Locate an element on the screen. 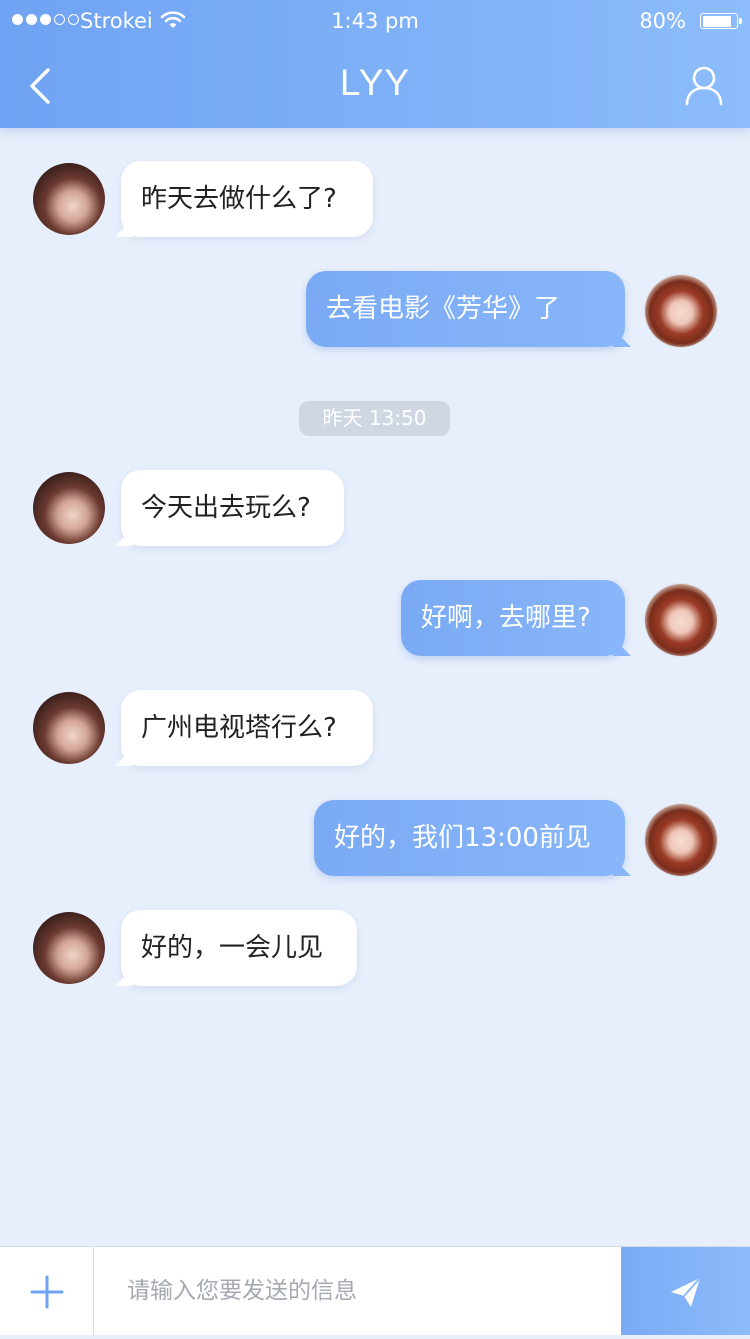 Image resolution: width=750 pixels, height=1339 pixels. status-time: 1:43 pm is located at coordinates (375, 21).